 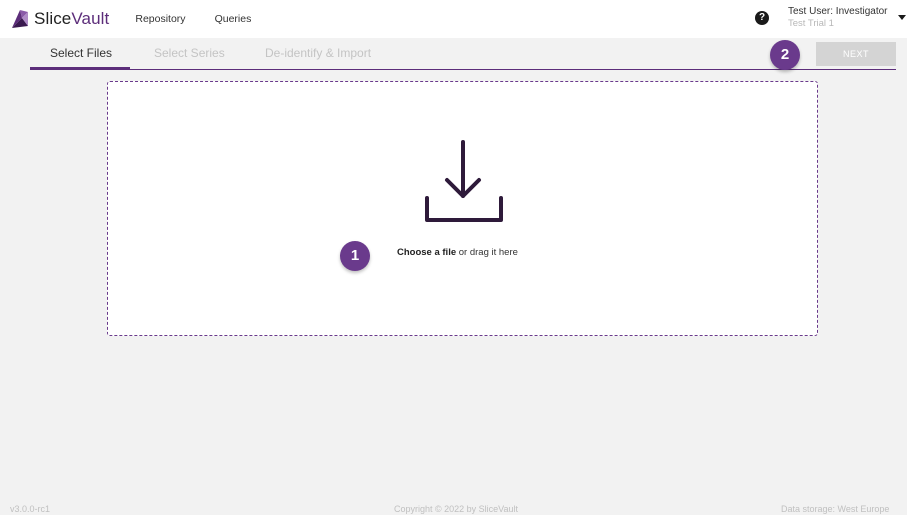 I want to click on help-icon: ?, so click(x=762, y=18).